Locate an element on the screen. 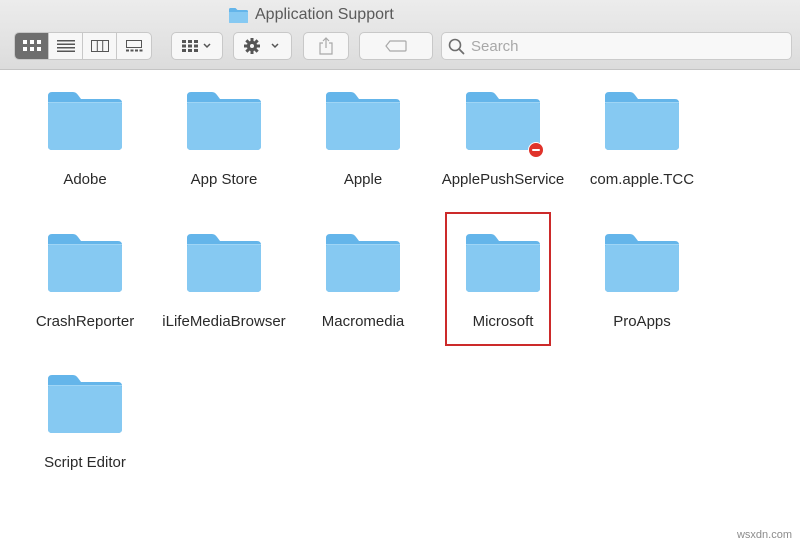  watermark: wsxdn.com is located at coordinates (764, 535).